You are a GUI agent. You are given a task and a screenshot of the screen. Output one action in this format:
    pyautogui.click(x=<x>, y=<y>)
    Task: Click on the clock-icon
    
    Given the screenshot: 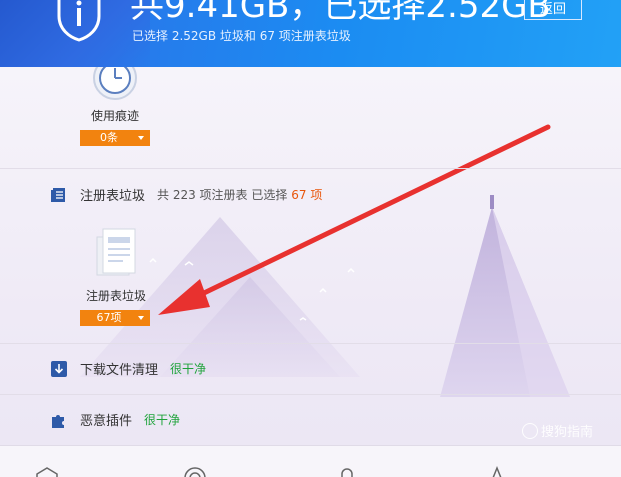 What is the action you would take?
    pyautogui.click(x=115, y=83)
    